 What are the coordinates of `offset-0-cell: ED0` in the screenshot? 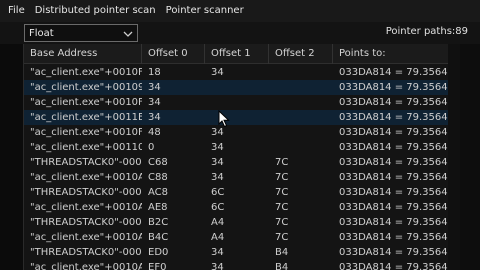 It's located at (158, 252).